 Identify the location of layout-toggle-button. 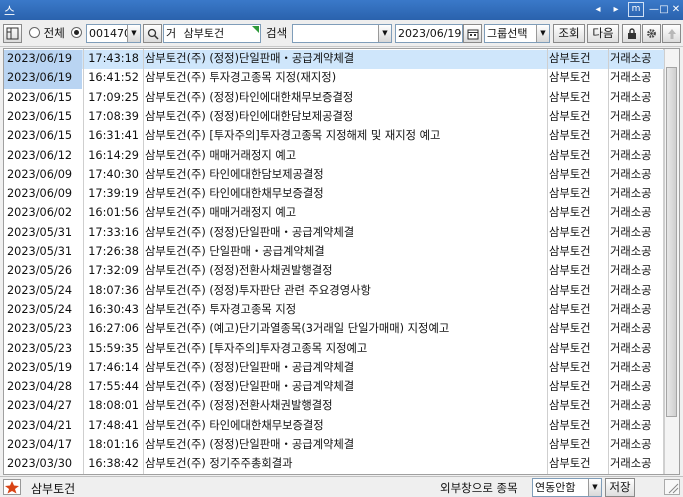
(12, 33).